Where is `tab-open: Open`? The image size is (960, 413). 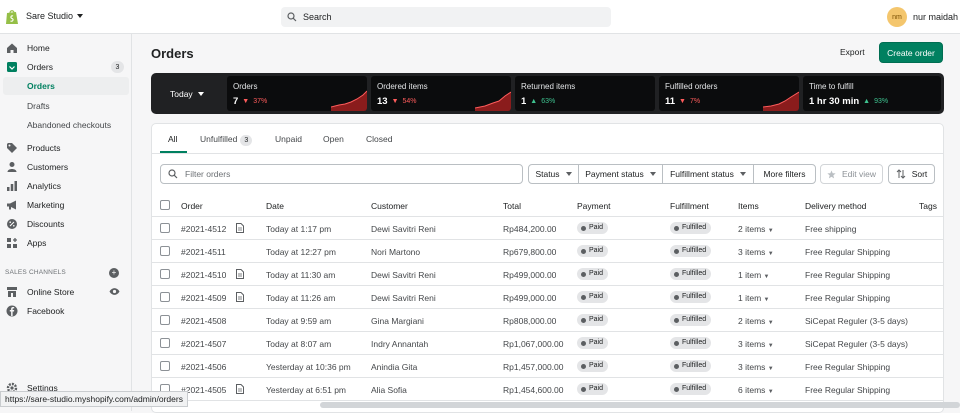
tab-open: Open is located at coordinates (333, 139).